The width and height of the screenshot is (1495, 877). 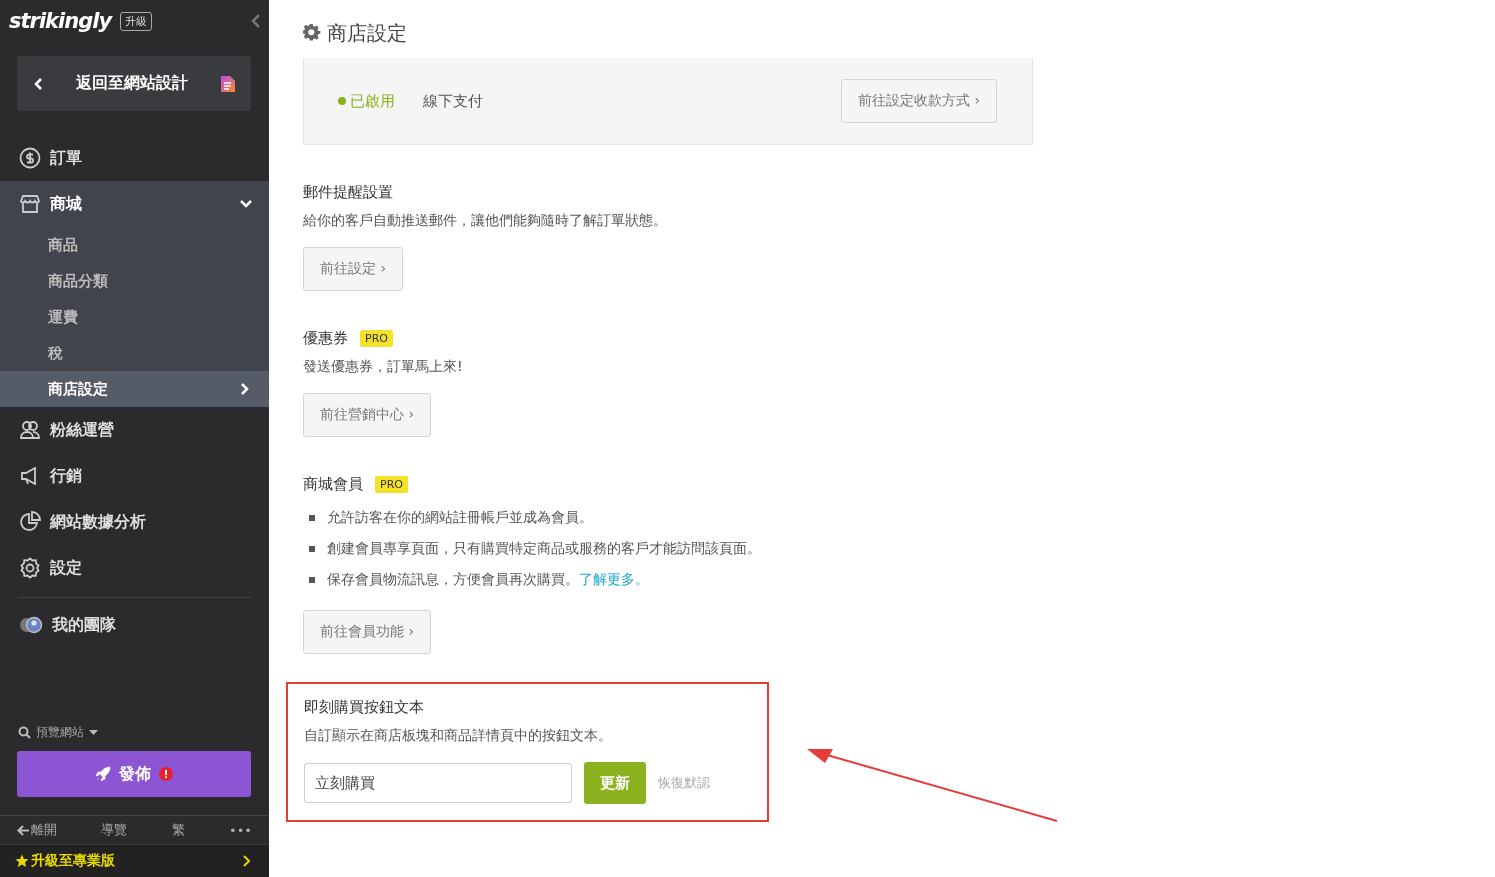 I want to click on back-to-design-button: 返回至網站設計, so click(x=134, y=83).